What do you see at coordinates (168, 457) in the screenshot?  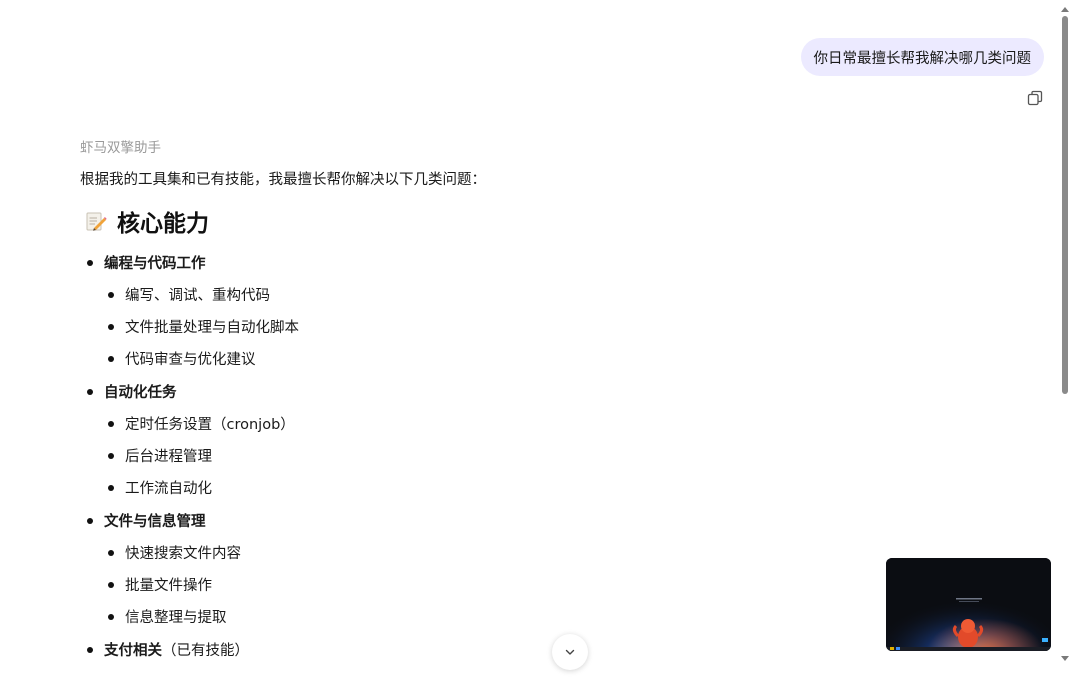 I see `list-item-text: 后台进程管理` at bounding box center [168, 457].